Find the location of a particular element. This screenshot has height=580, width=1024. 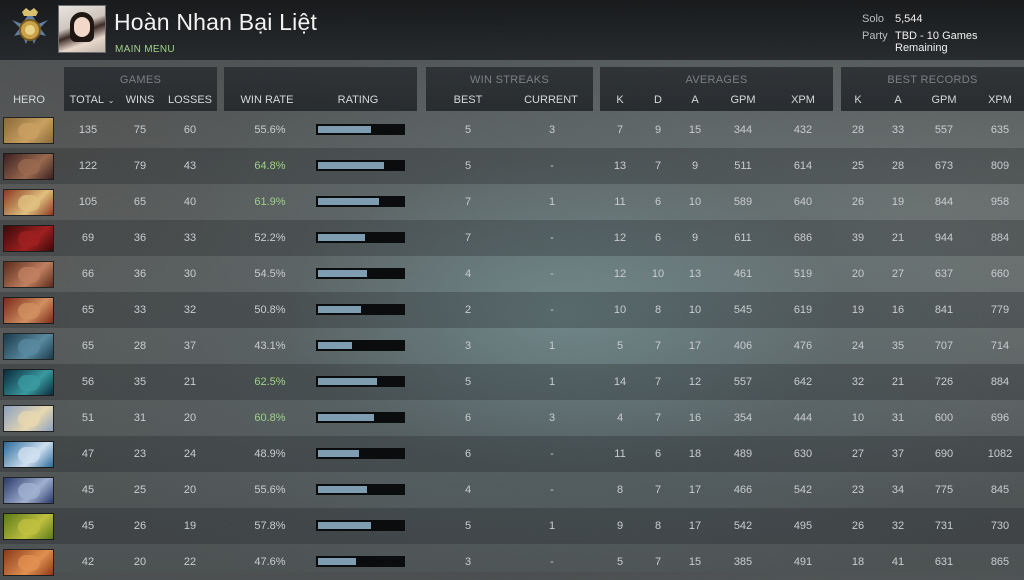

column-header-best-assists: A is located at coordinates (898, 100).